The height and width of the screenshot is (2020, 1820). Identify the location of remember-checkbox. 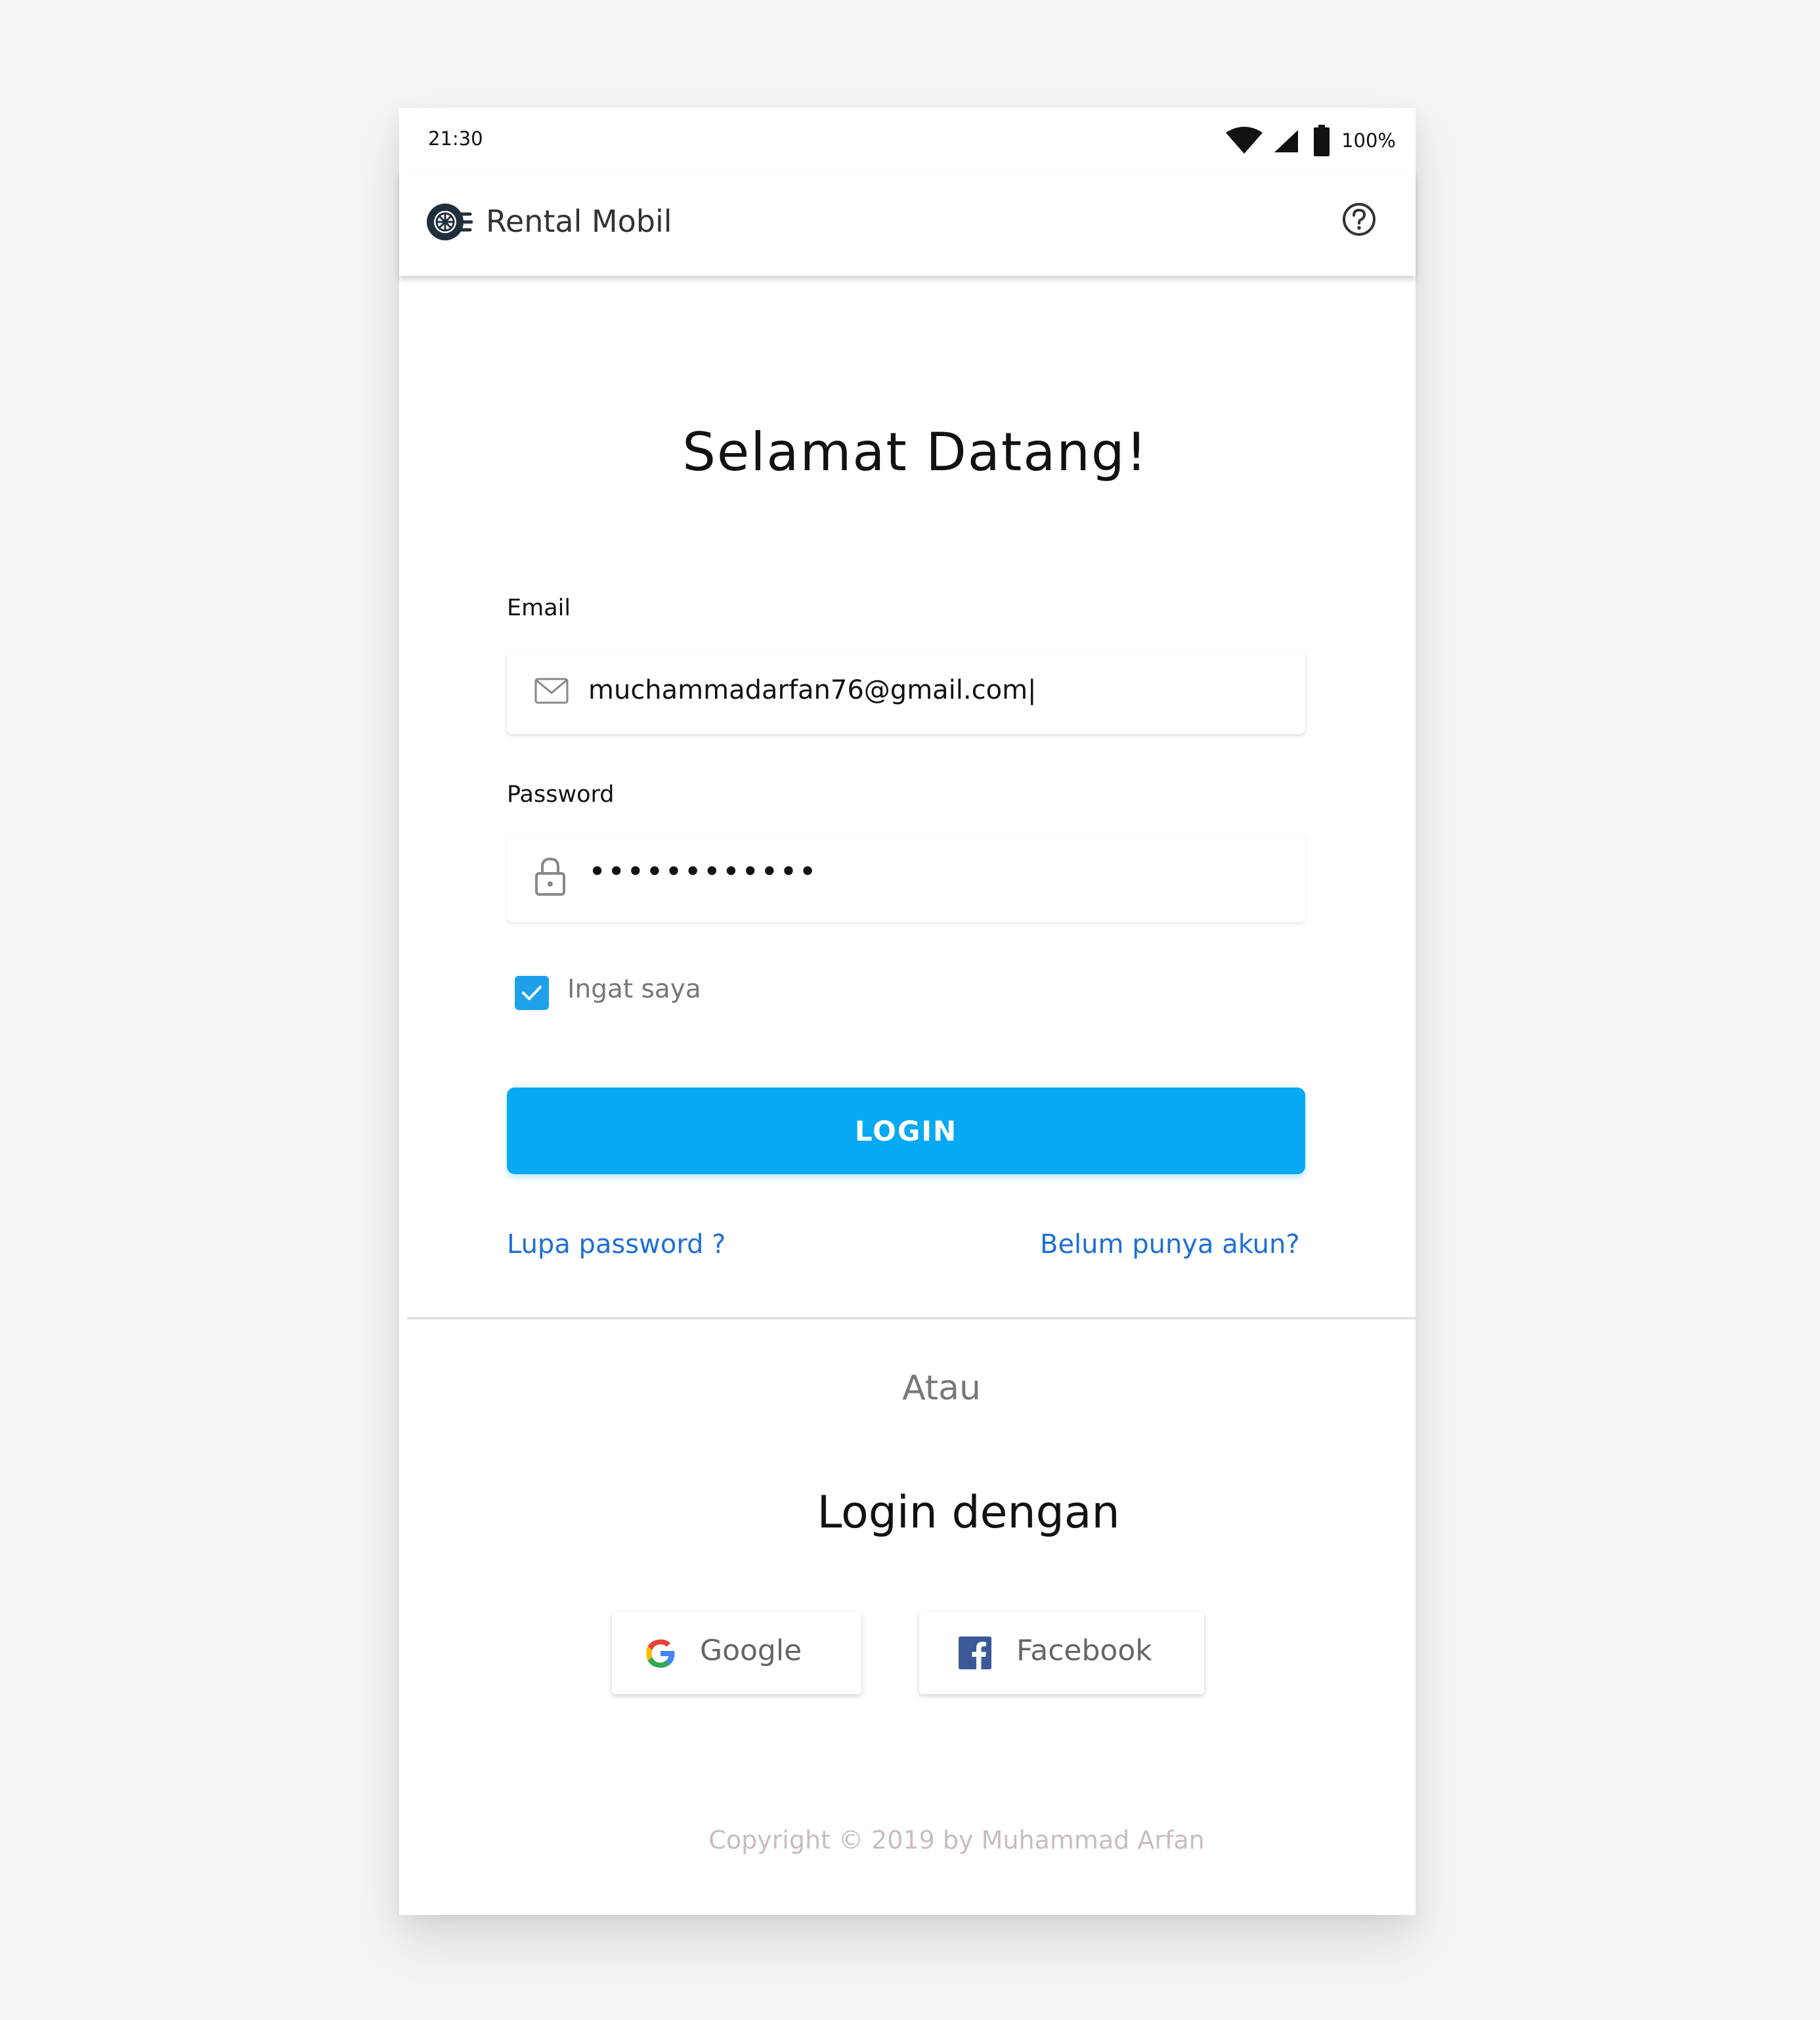
(532, 993).